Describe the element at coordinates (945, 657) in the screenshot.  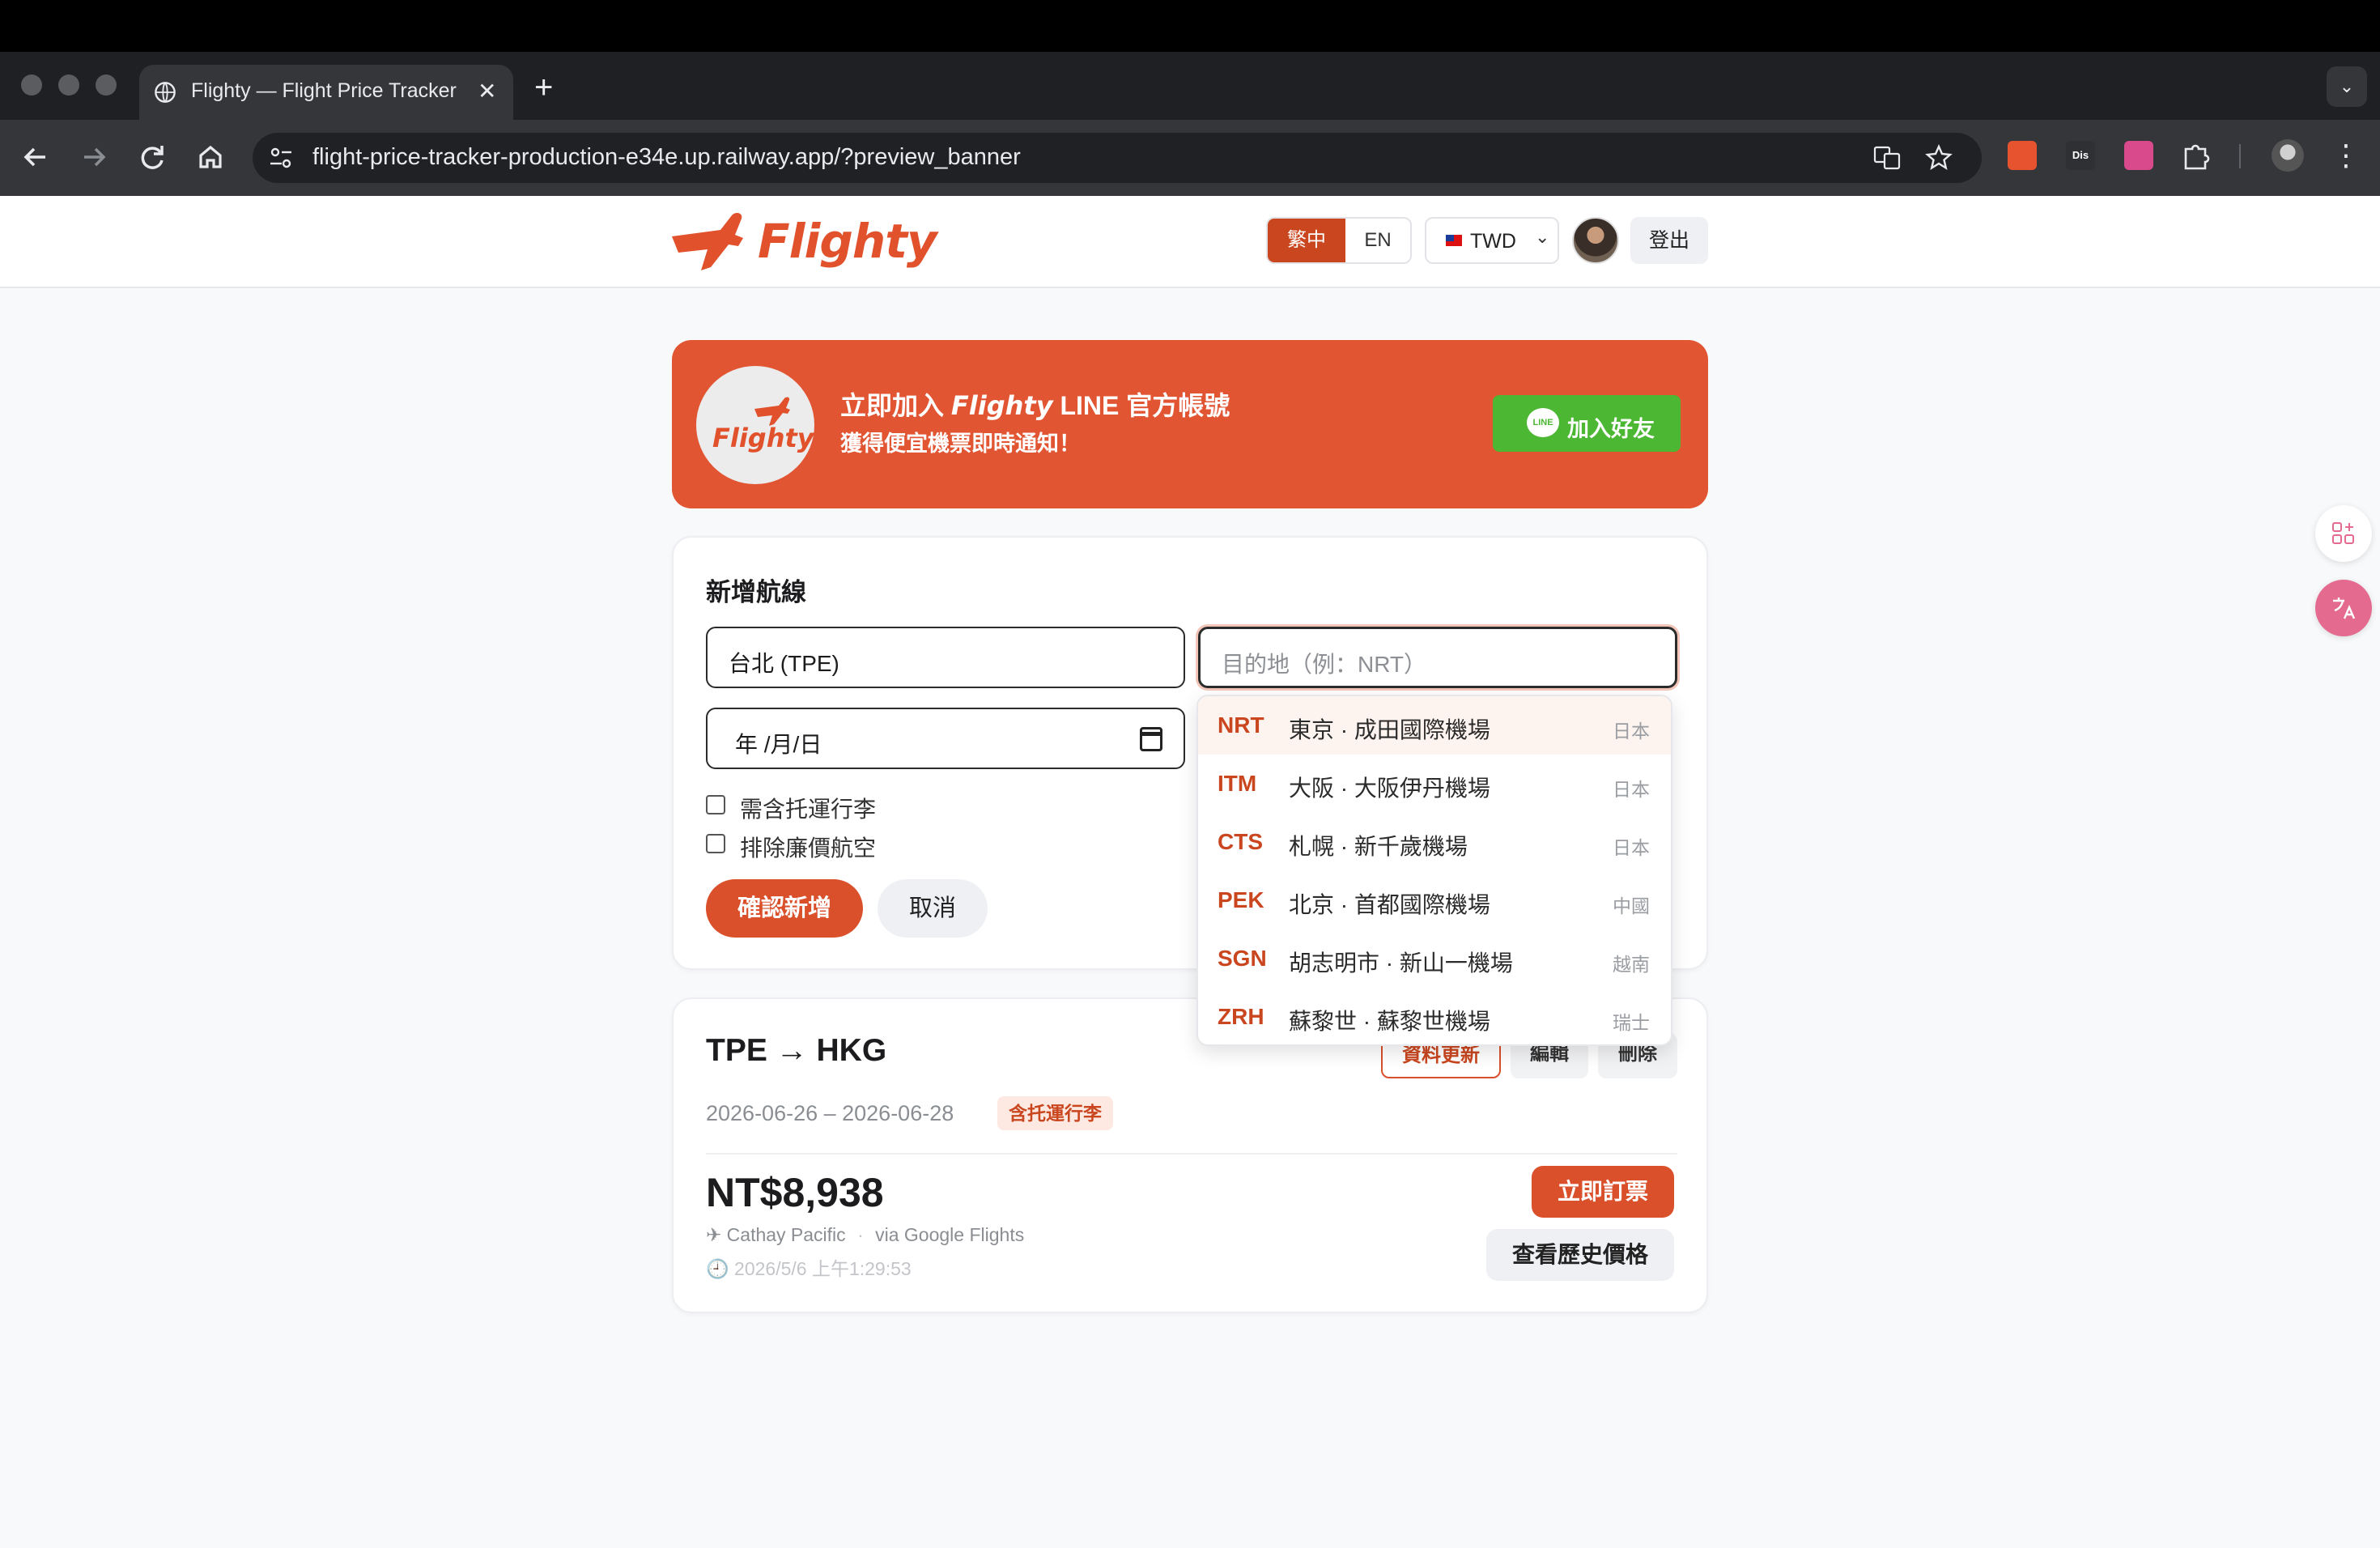
I see `origin-input: 台北 (TPE)` at that location.